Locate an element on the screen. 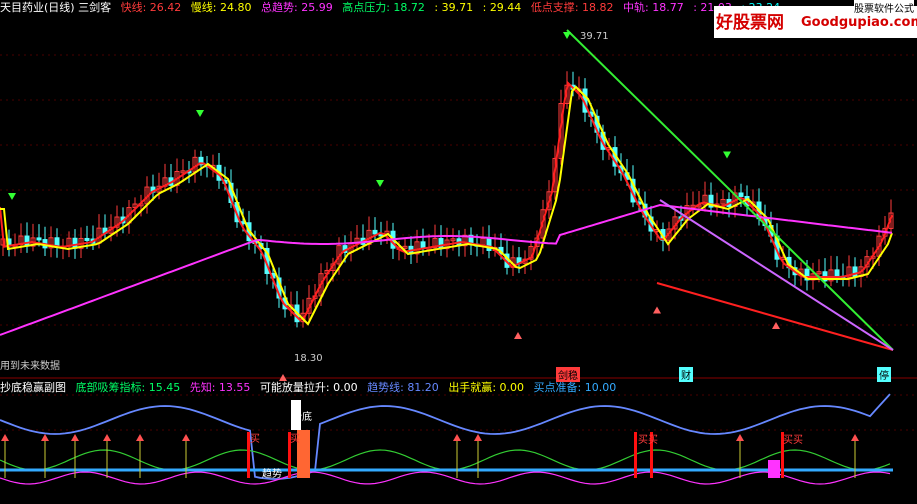  pressure-value: 18.72 is located at coordinates (409, 7).